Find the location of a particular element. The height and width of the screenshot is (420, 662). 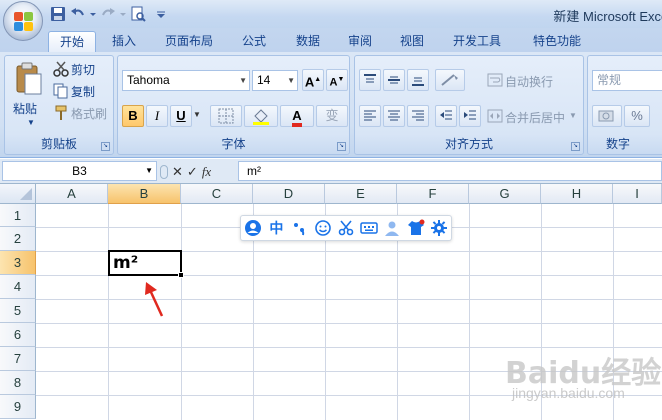

wrap-text-label: 自动换行 is located at coordinates (529, 81).